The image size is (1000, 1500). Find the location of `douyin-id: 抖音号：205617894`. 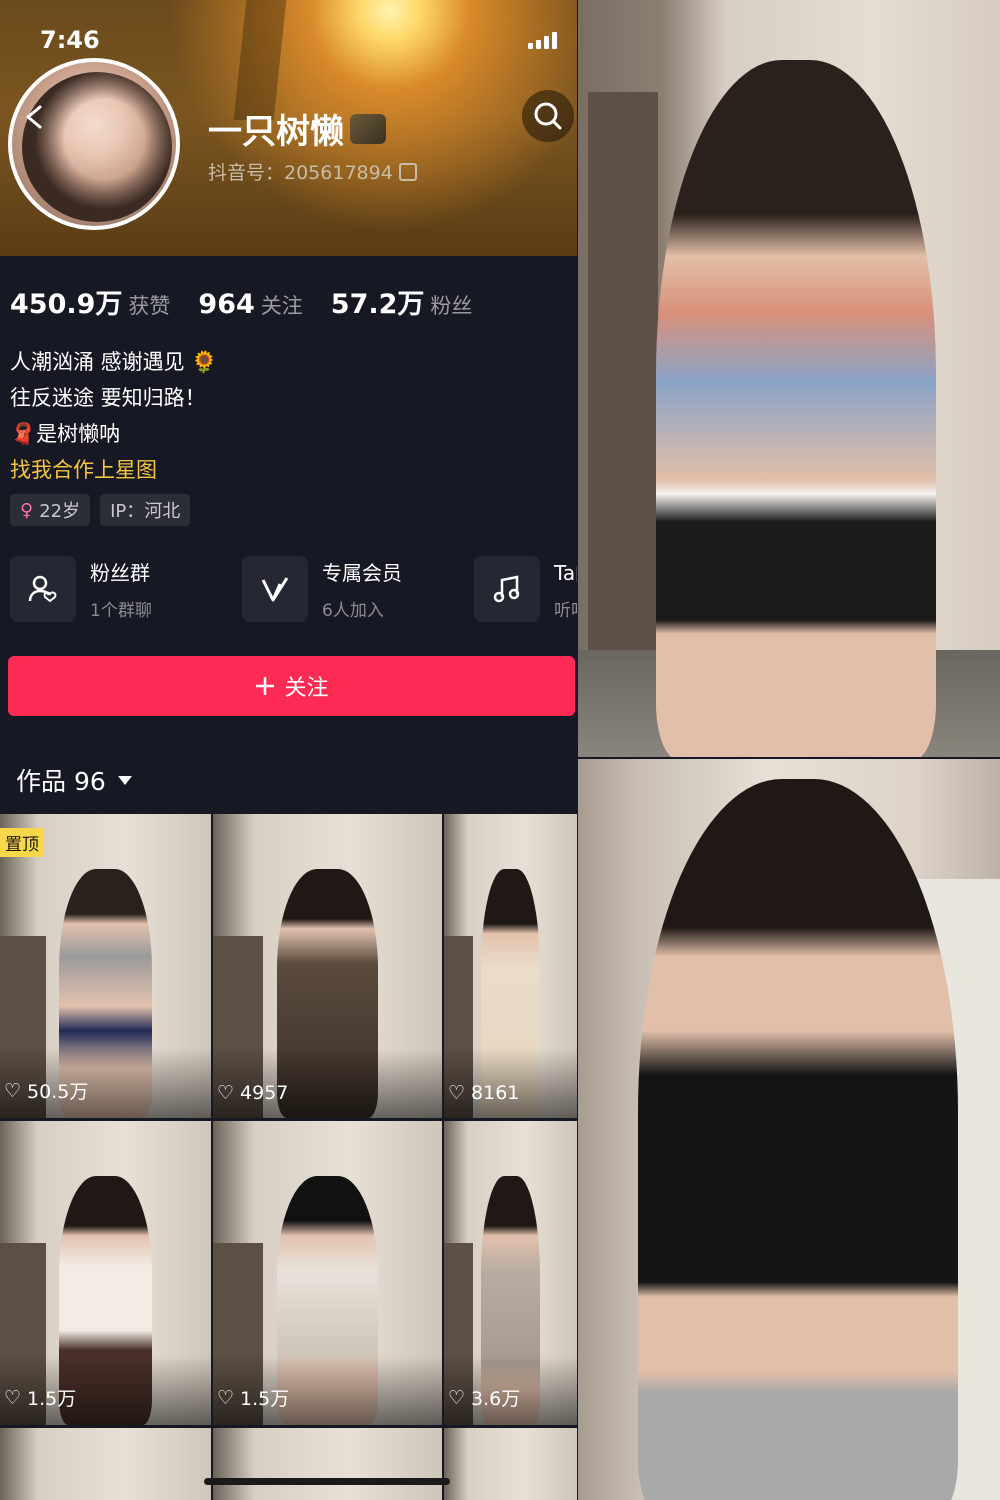

douyin-id: 抖音号：205617894 is located at coordinates (300, 173).